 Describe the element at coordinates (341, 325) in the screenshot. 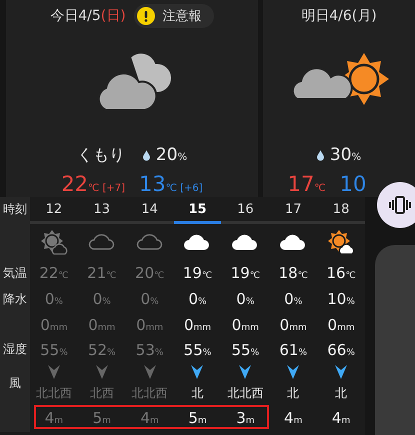

I see `rainfall: 0 mm` at that location.